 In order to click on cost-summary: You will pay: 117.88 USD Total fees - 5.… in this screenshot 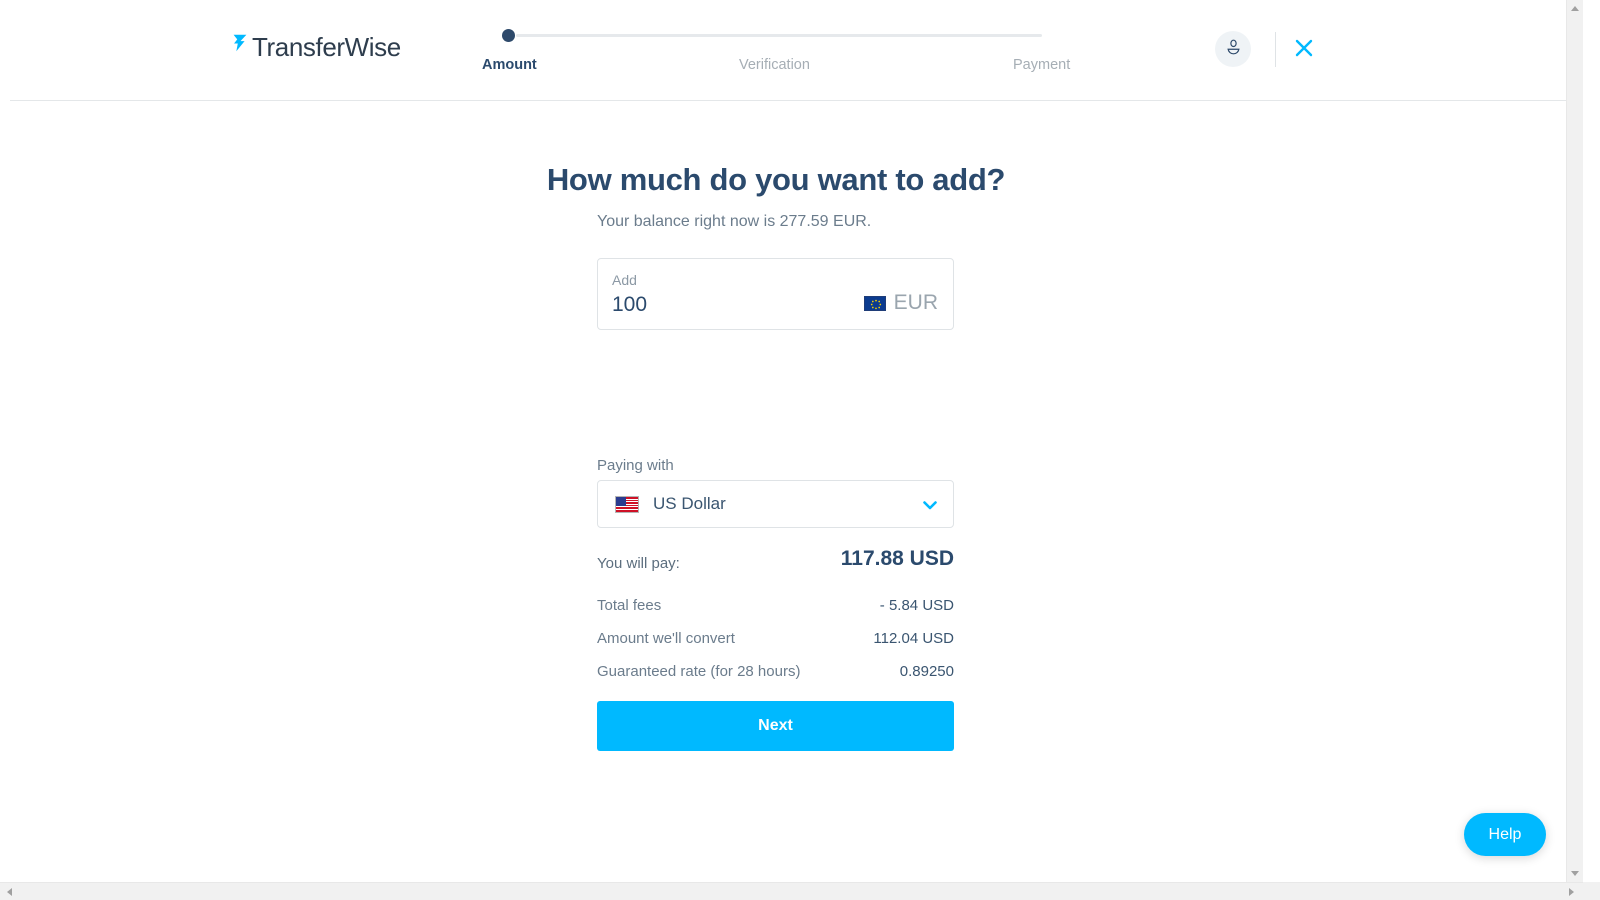, I will do `click(775, 621)`.